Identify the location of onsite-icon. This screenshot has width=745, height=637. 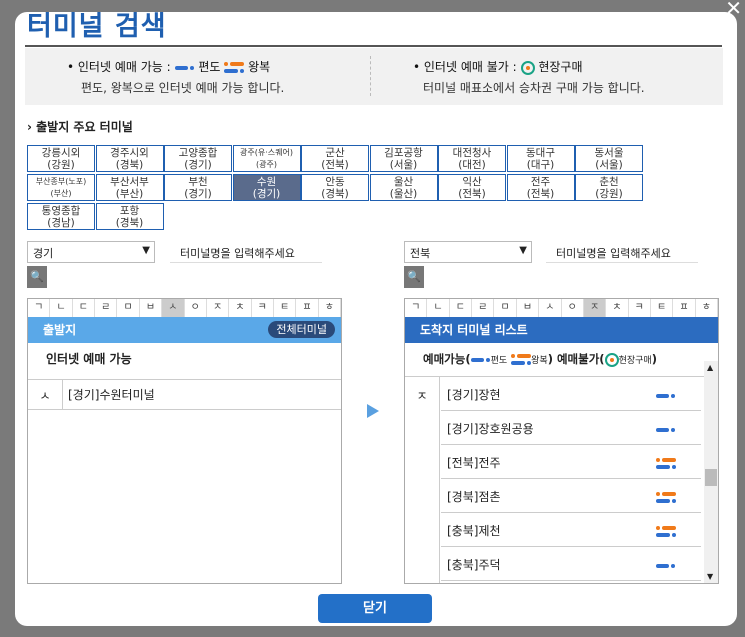
(527, 67).